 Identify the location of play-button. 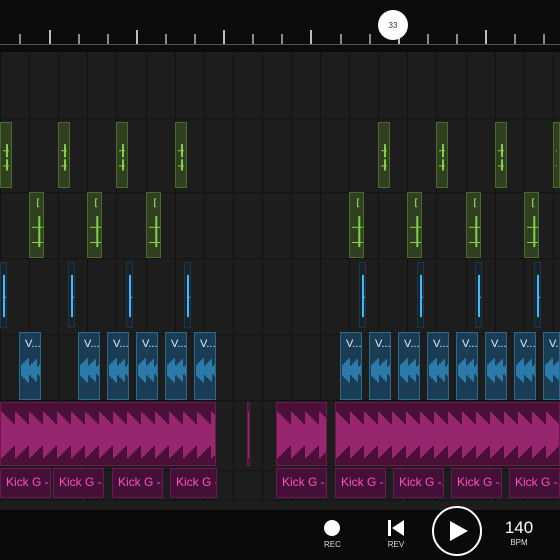
(457, 531).